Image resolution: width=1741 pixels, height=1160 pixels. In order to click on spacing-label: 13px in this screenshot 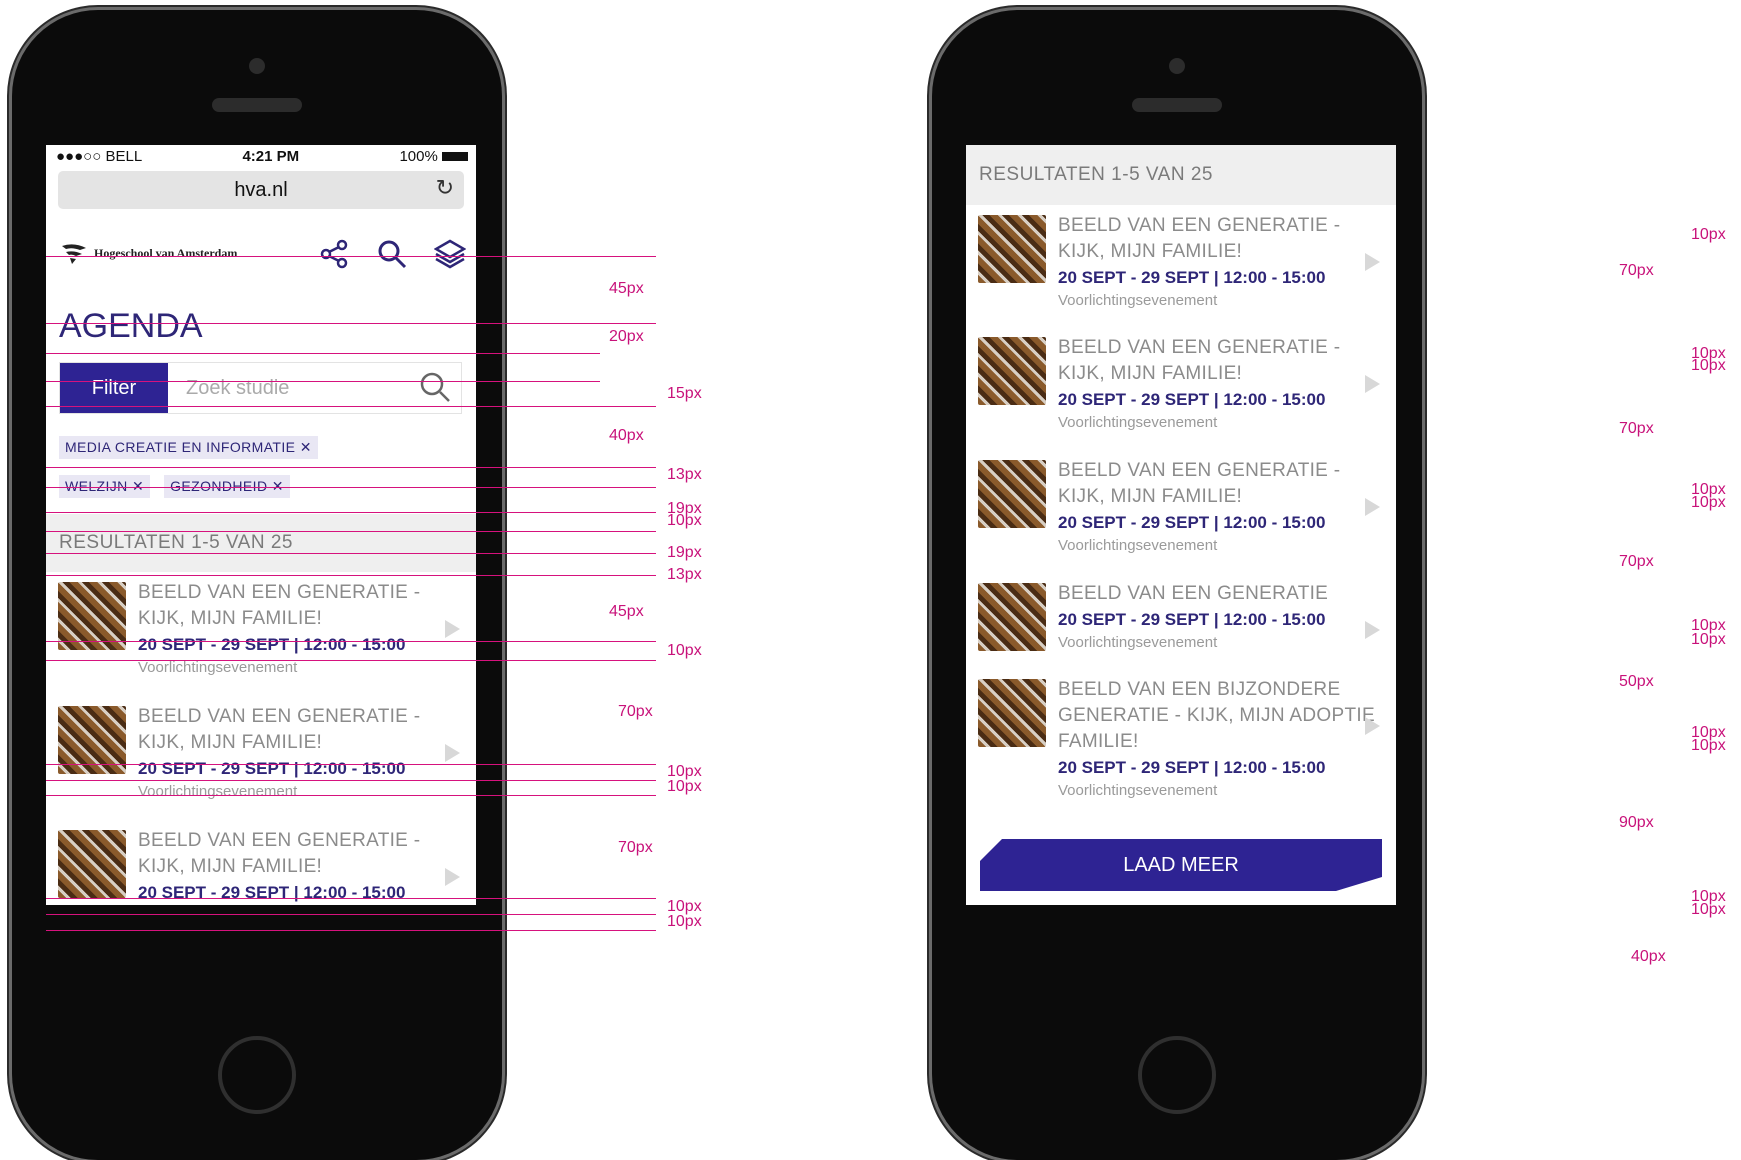, I will do `click(684, 574)`.